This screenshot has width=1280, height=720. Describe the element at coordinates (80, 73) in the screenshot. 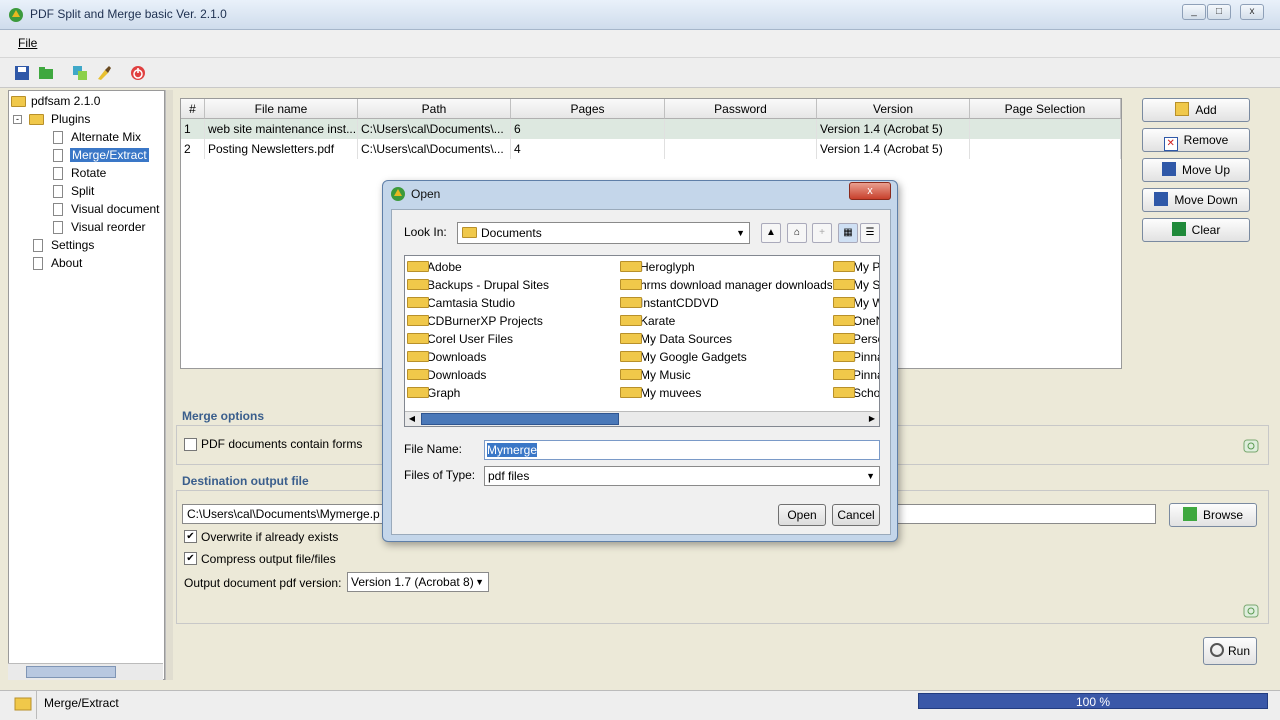

I see `environment-icon` at that location.